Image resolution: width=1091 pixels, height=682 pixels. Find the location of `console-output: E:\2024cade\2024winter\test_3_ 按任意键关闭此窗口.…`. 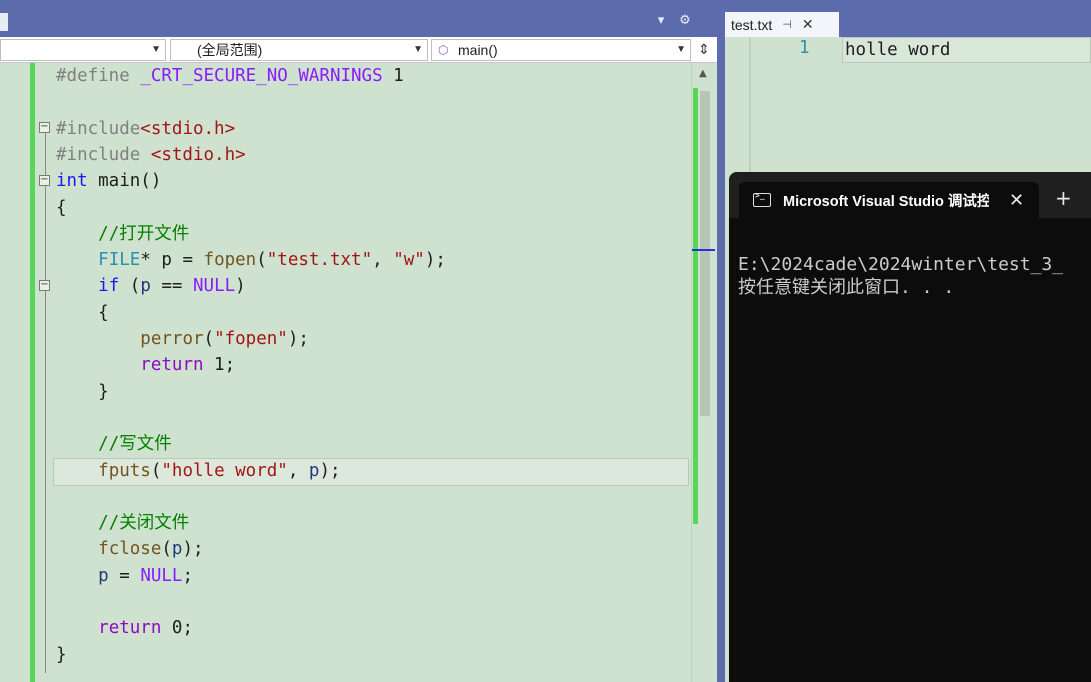

console-output: E:\2024cade\2024winter\test_3_ 按任意键关闭此窗口.… is located at coordinates (900, 276).